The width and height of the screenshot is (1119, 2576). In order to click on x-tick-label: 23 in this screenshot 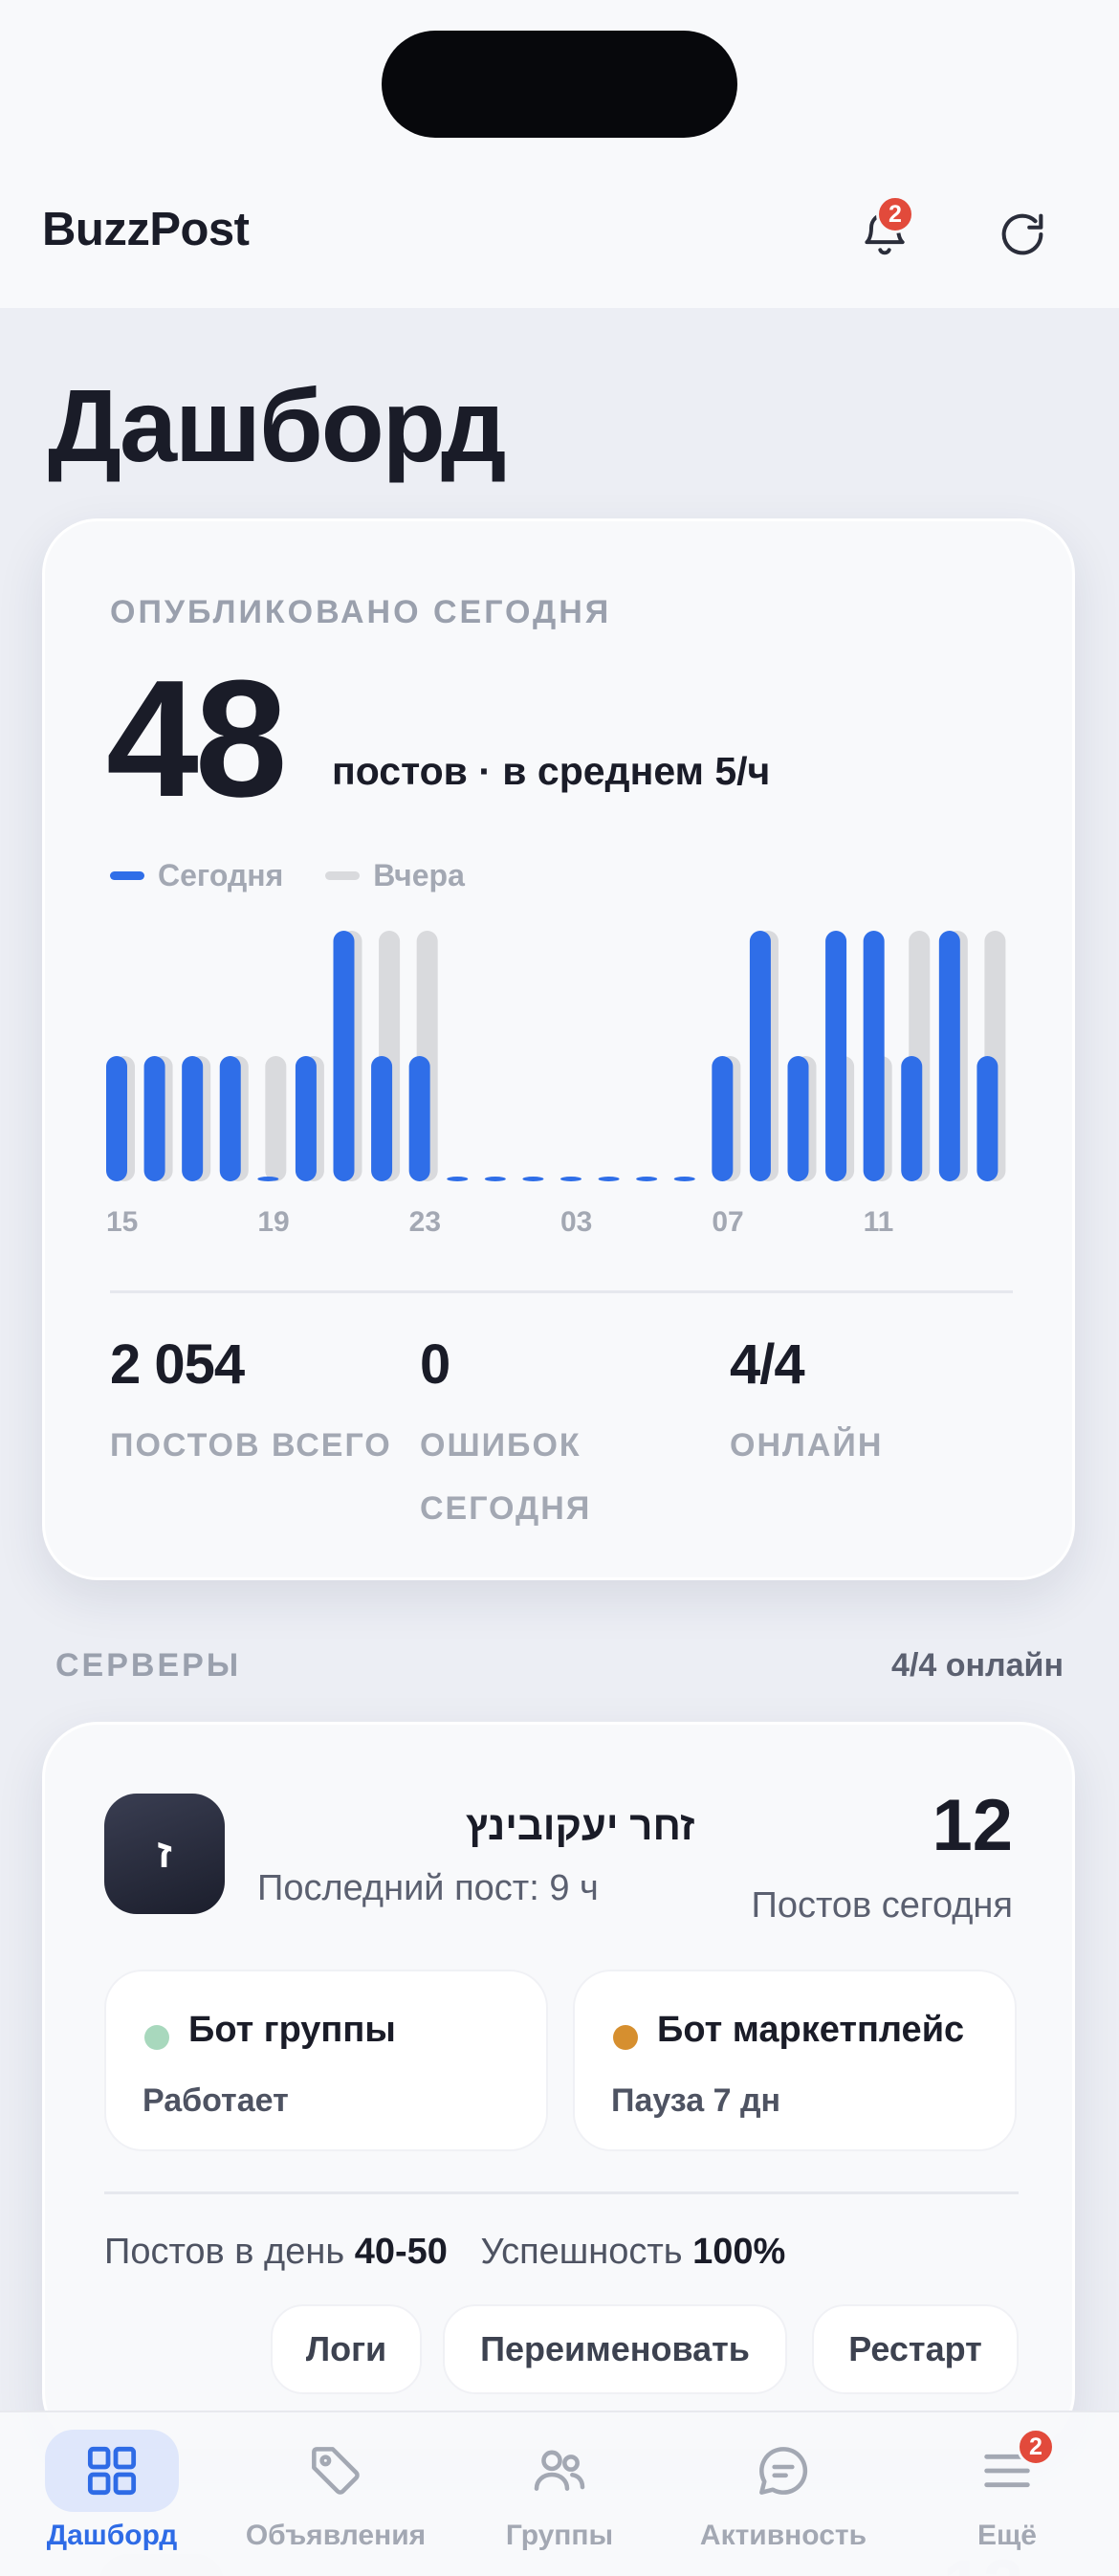, I will do `click(425, 1222)`.